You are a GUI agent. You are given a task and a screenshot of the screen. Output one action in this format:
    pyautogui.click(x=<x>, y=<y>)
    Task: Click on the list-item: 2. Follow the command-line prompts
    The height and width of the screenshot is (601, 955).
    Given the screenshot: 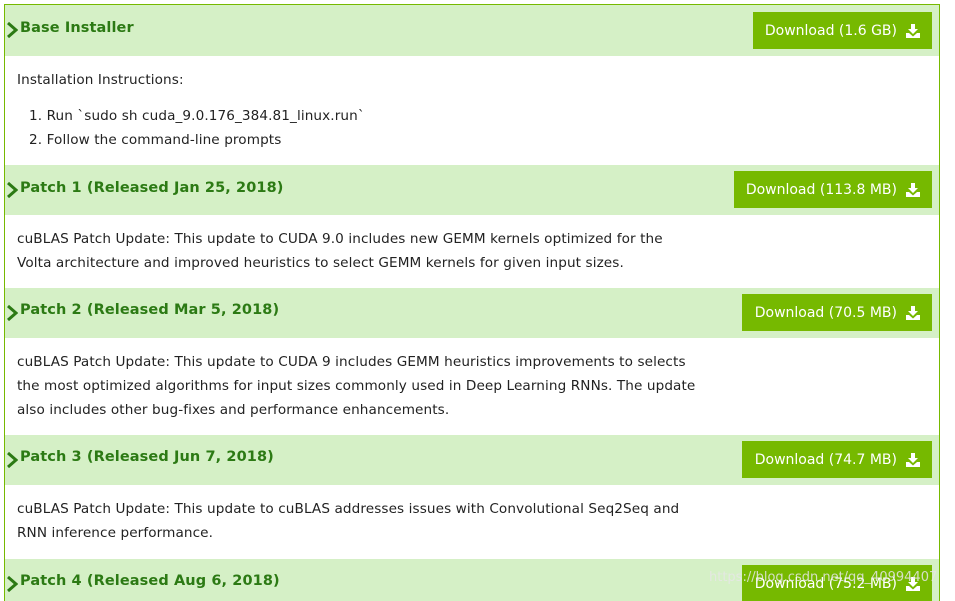 What is the action you would take?
    pyautogui.click(x=155, y=140)
    